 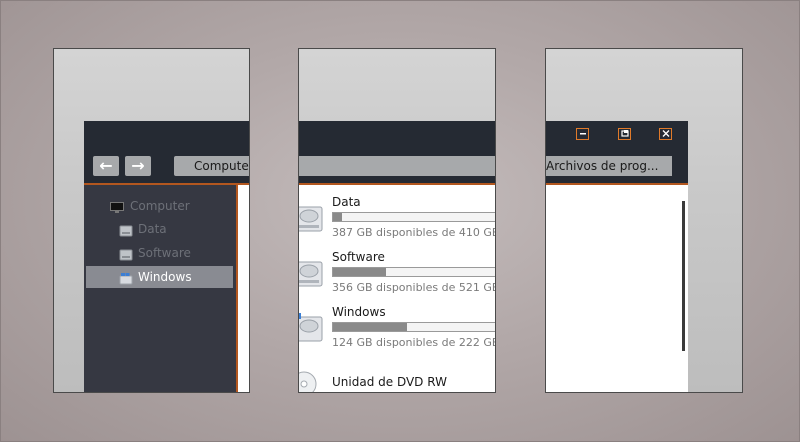 What do you see at coordinates (164, 253) in the screenshot?
I see `sidebar-item-label: Software` at bounding box center [164, 253].